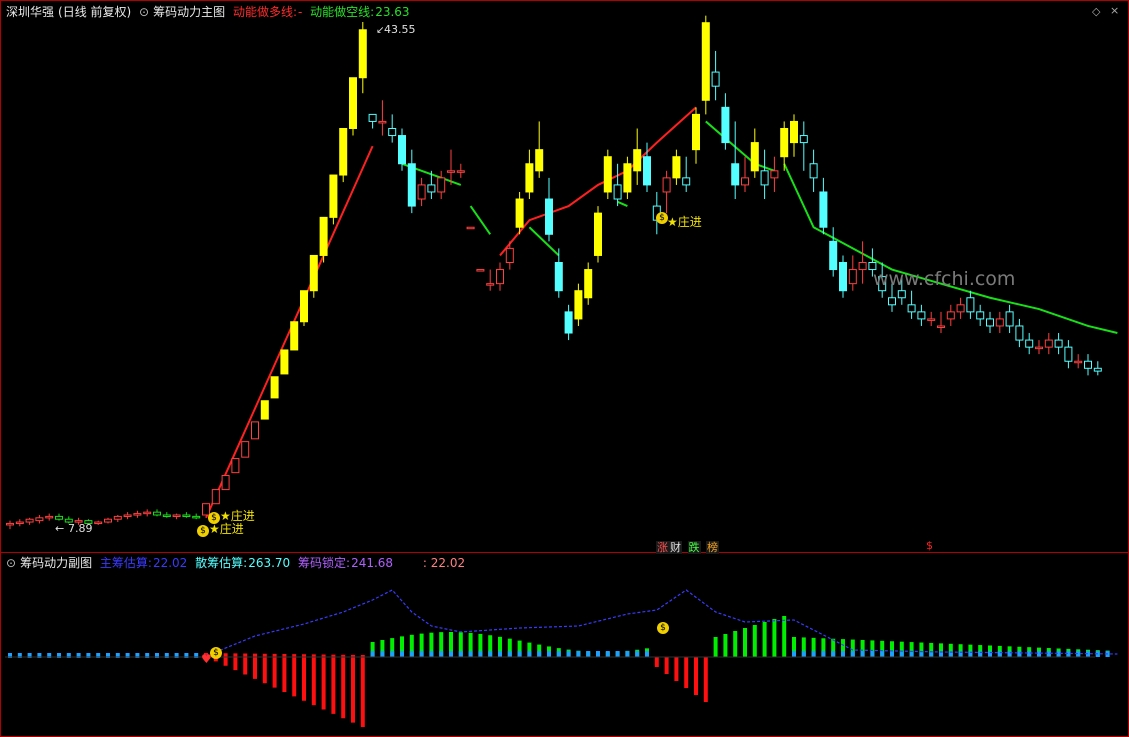 This screenshot has height=737, width=1129. What do you see at coordinates (216, 653) in the screenshot?
I see `sub-money-bag-icon: $` at bounding box center [216, 653].